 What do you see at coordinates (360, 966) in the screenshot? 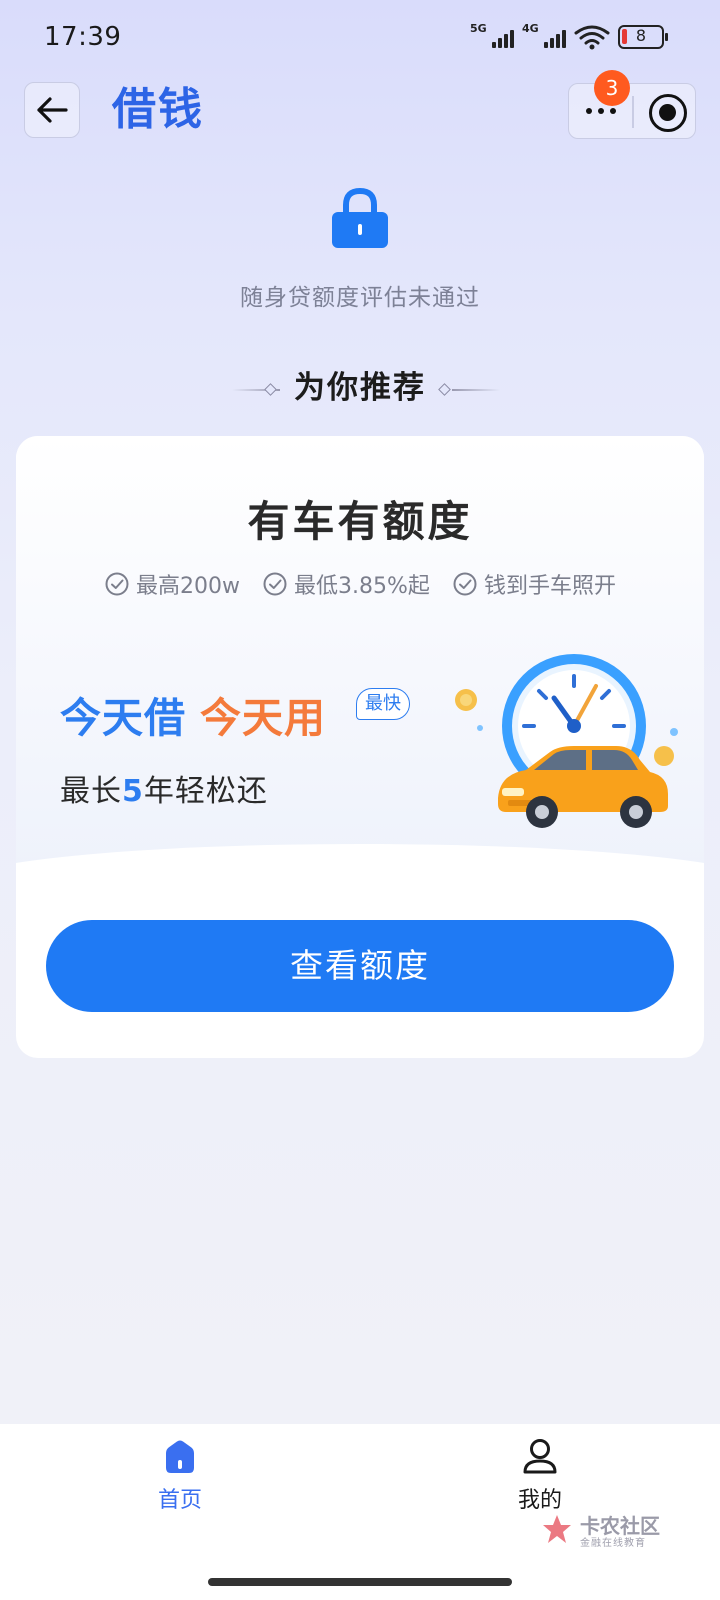
I see `view-credit-limit-button: 查看额度` at bounding box center [360, 966].